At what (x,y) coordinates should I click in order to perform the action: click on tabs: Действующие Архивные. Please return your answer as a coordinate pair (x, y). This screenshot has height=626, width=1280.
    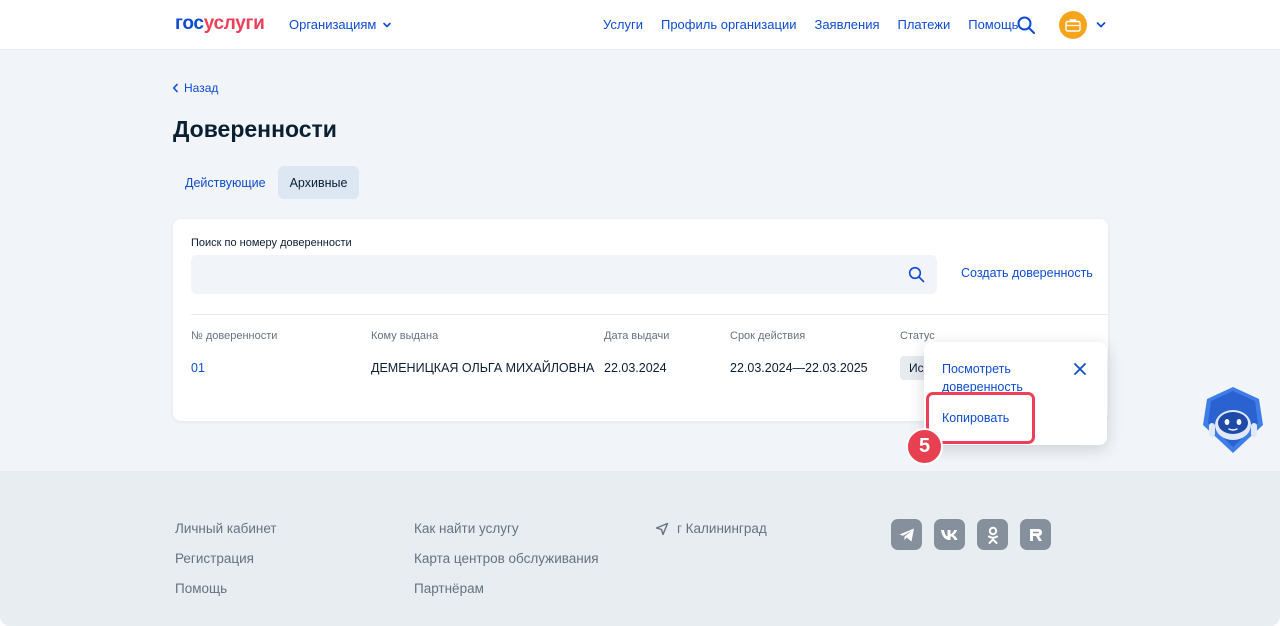
    Looking at the image, I should click on (266, 182).